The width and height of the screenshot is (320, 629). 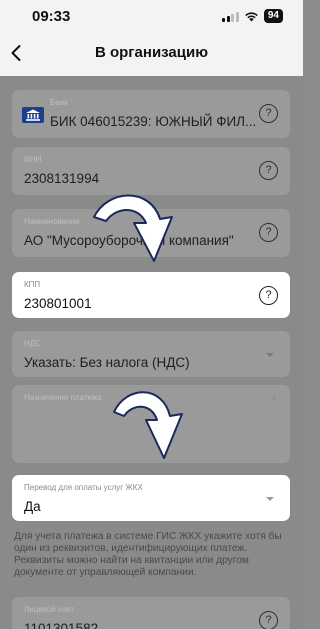 What do you see at coordinates (61, 625) in the screenshot?
I see `account-value: 1101301582` at bounding box center [61, 625].